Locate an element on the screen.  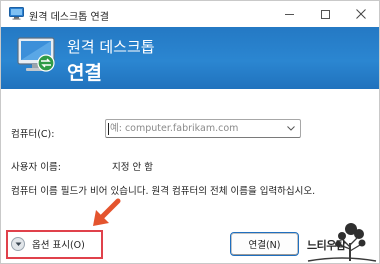
watermark-text: 느티우탐 is located at coordinates (326, 245).